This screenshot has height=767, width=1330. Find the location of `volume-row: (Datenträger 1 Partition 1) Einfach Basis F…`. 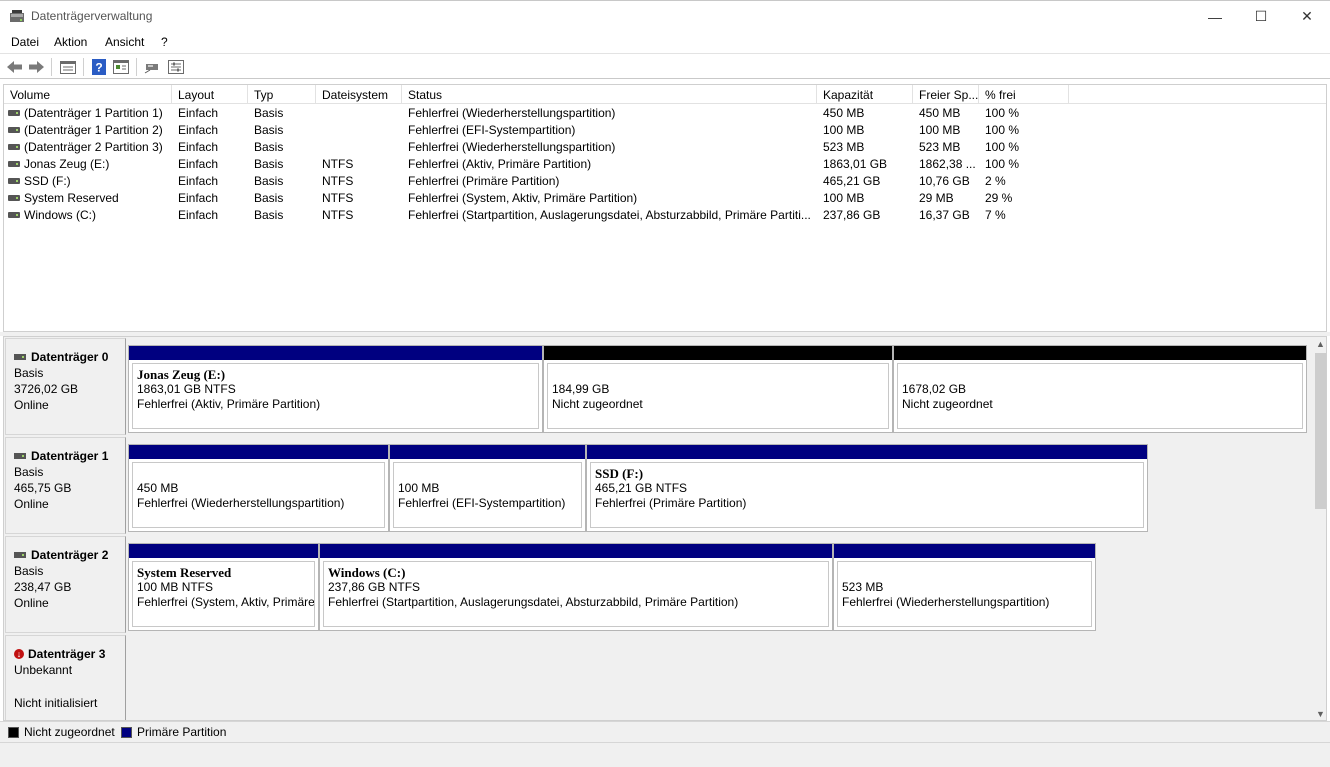

volume-row: (Datenträger 1 Partition 1) Einfach Basis F… is located at coordinates (665, 113).